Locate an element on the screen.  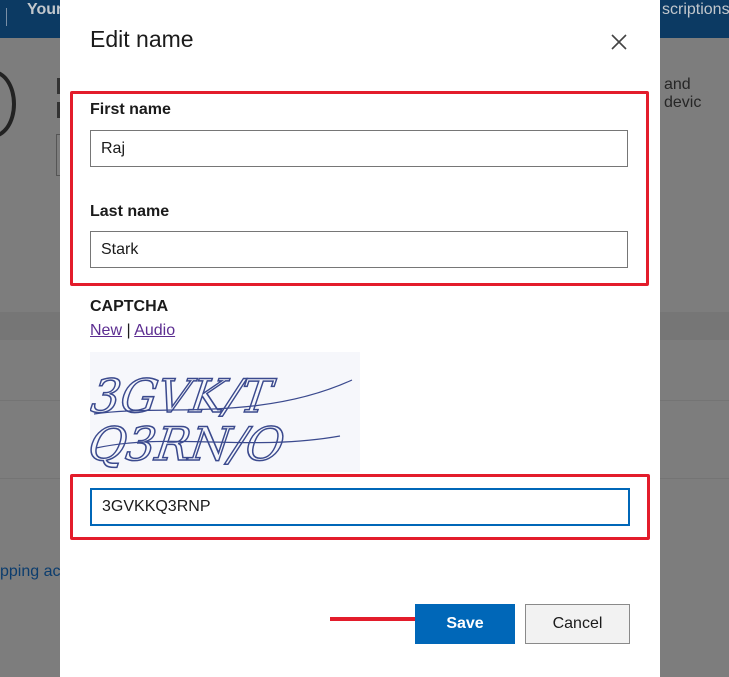
save-button: Save is located at coordinates (465, 624).